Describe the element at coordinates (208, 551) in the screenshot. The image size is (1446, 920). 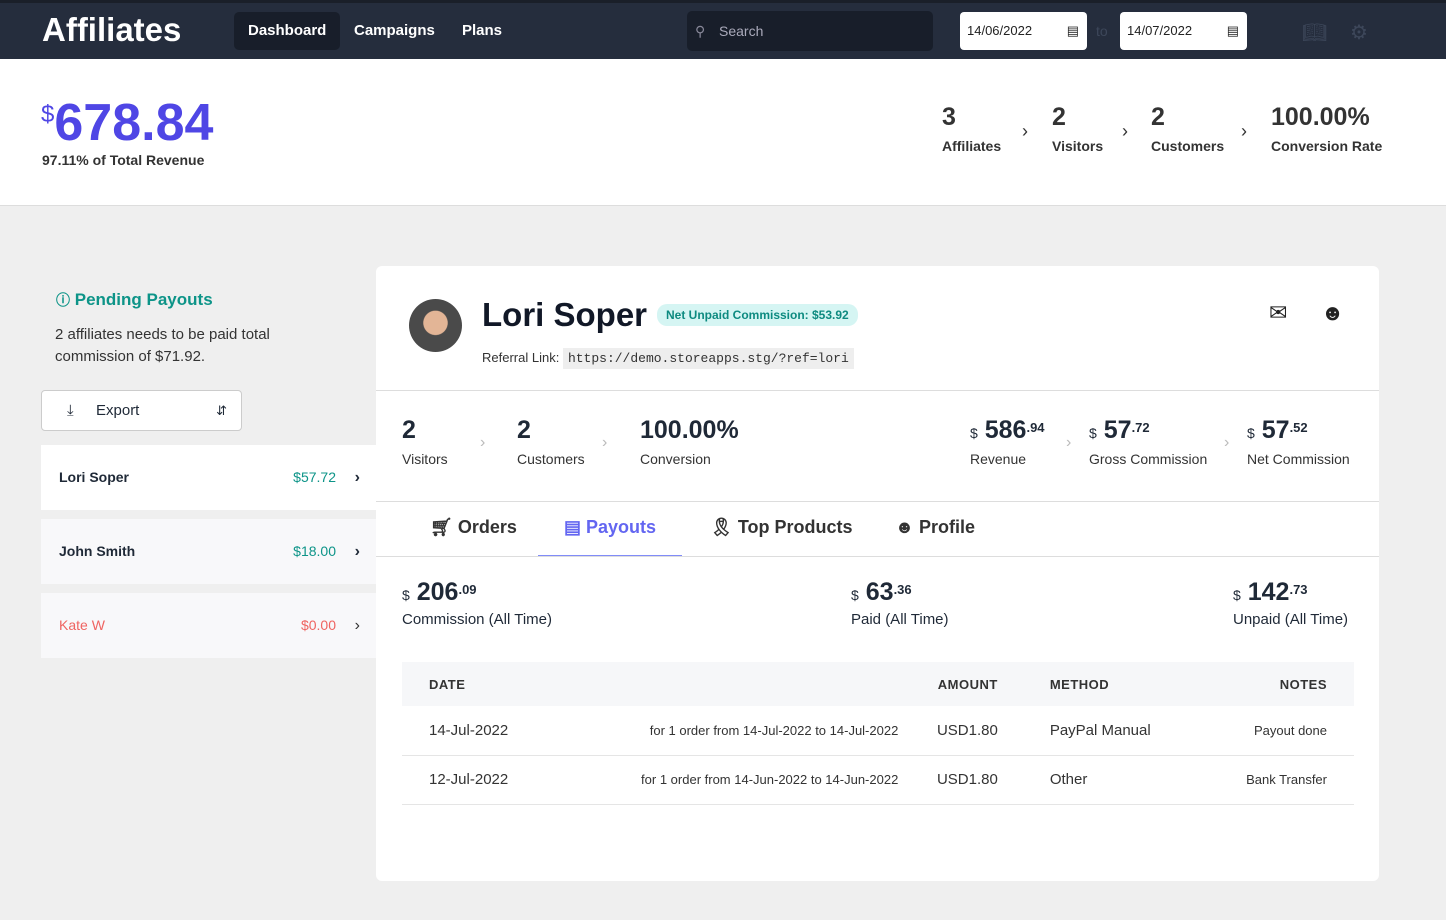
I see `affiliate-item: John Smith $18.00 ›` at that location.